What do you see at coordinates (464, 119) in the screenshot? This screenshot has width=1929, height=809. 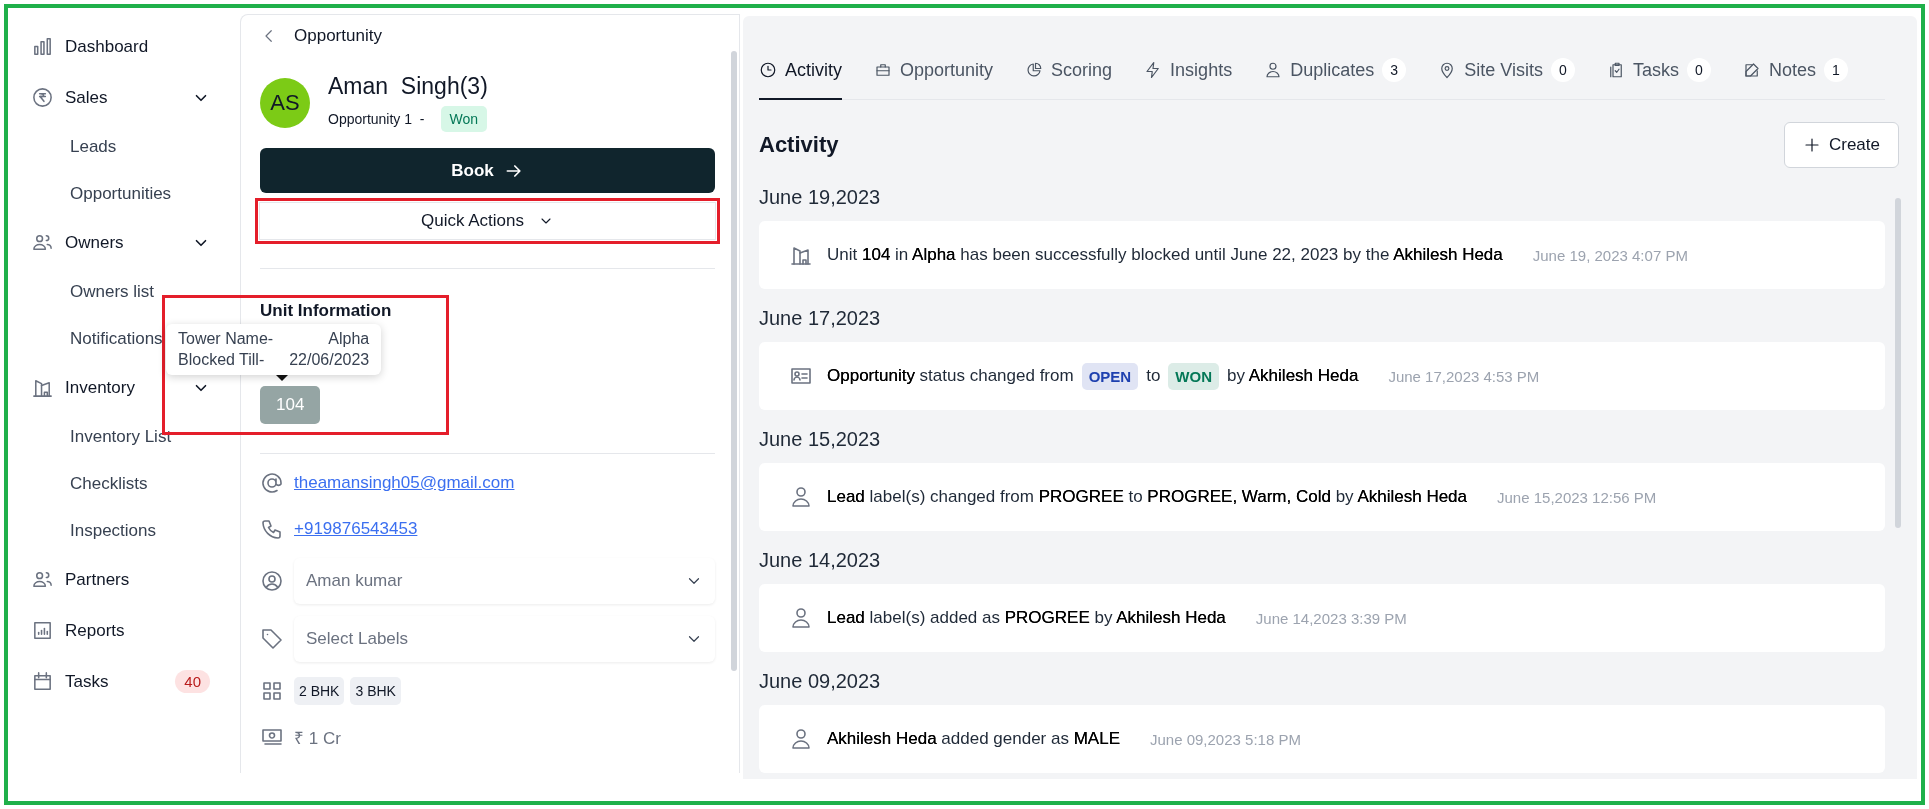 I see `status-badge: Won` at bounding box center [464, 119].